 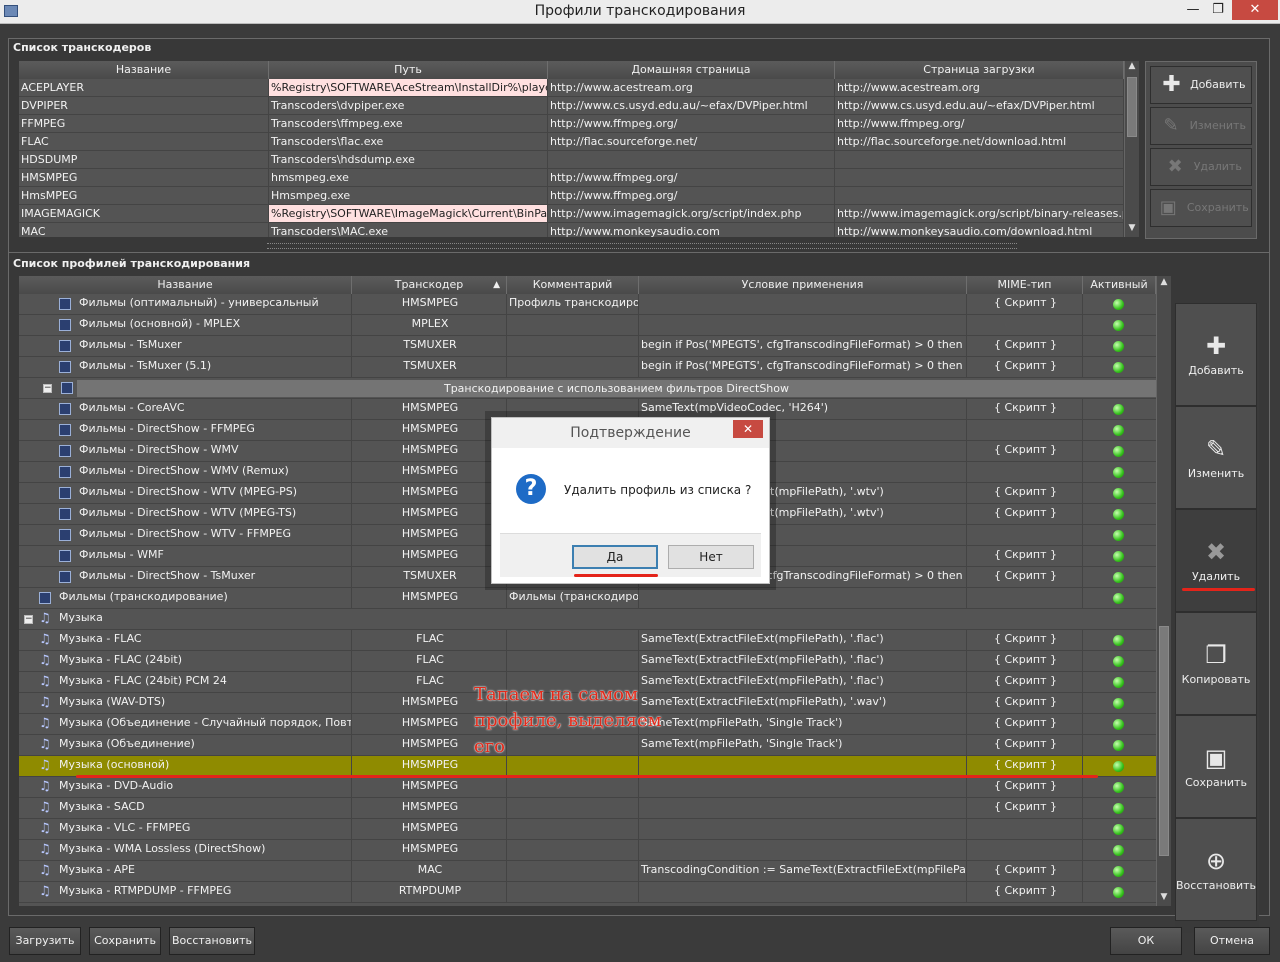 What do you see at coordinates (979, 70) in the screenshot?
I see `col-download: Страница загрузки` at bounding box center [979, 70].